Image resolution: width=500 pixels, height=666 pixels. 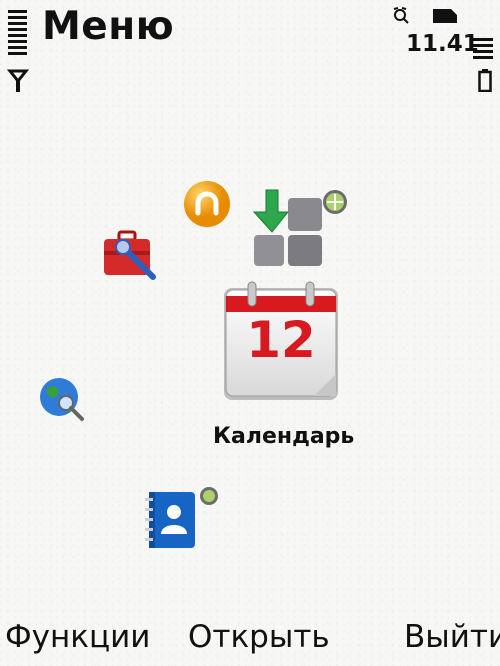 I want to click on battery-icon, so click(x=485, y=80).